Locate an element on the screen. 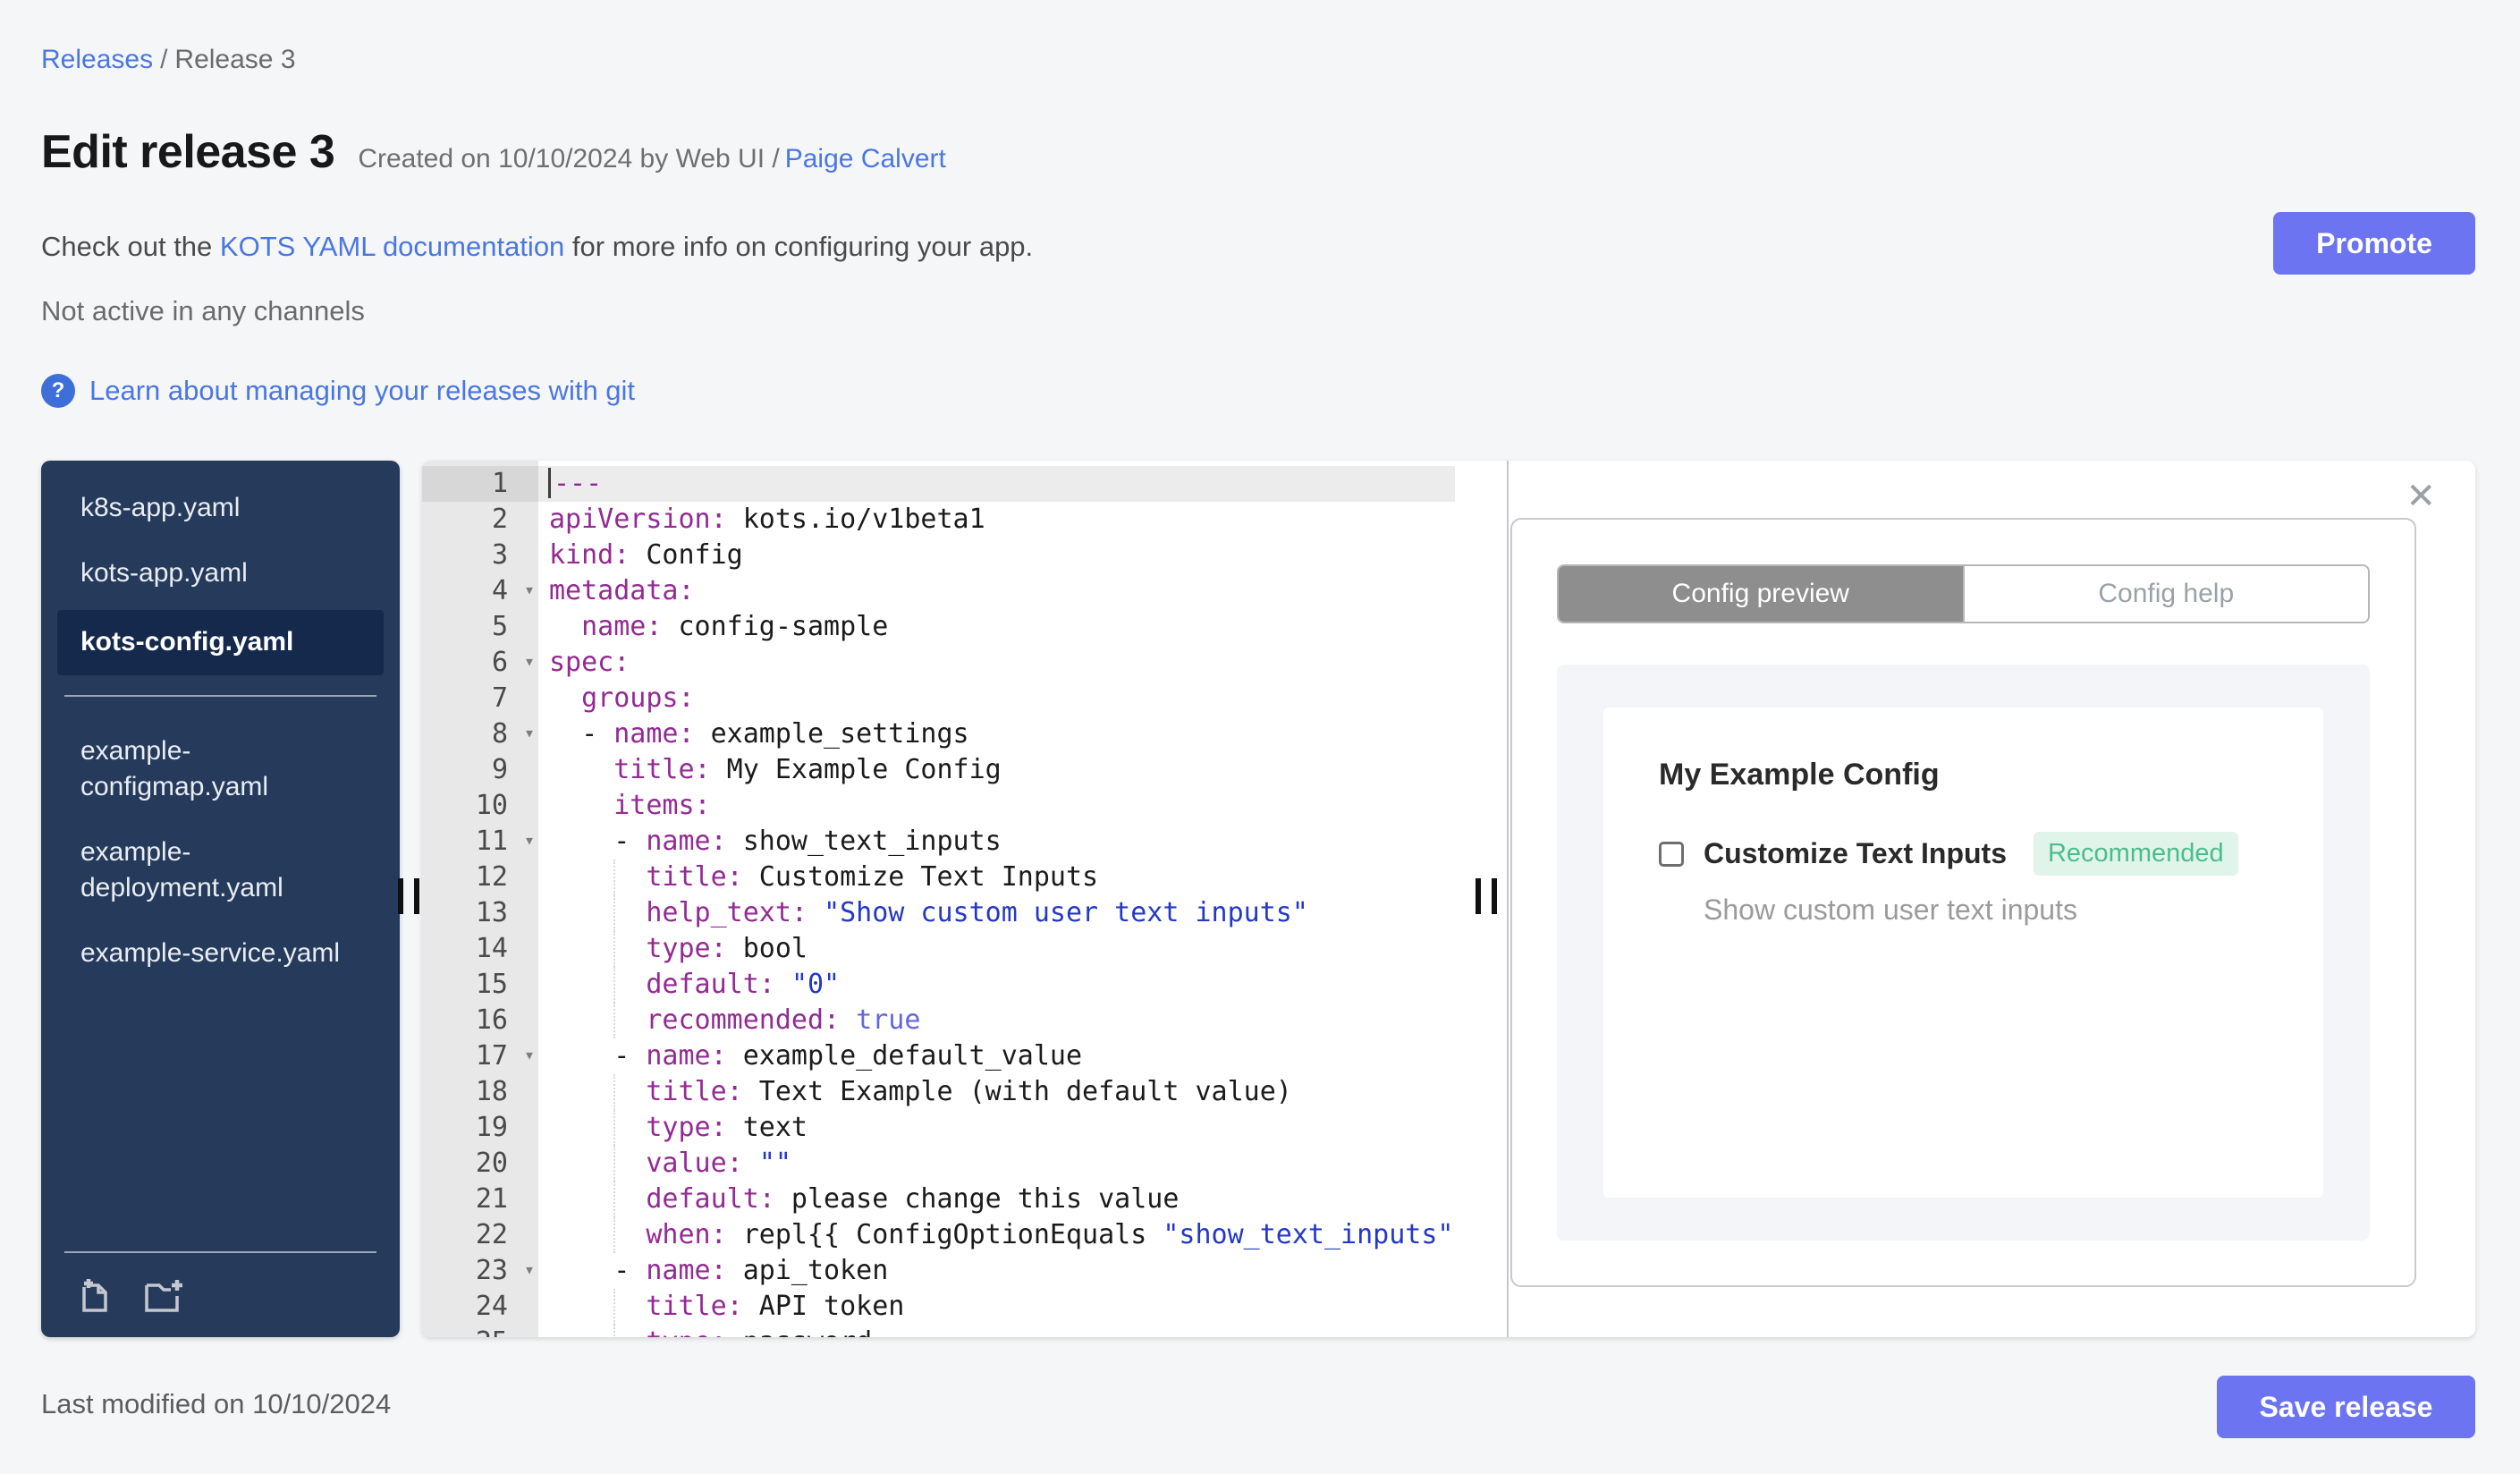  code-line-21: 21 default: please change this value is located at coordinates (965, 1199).